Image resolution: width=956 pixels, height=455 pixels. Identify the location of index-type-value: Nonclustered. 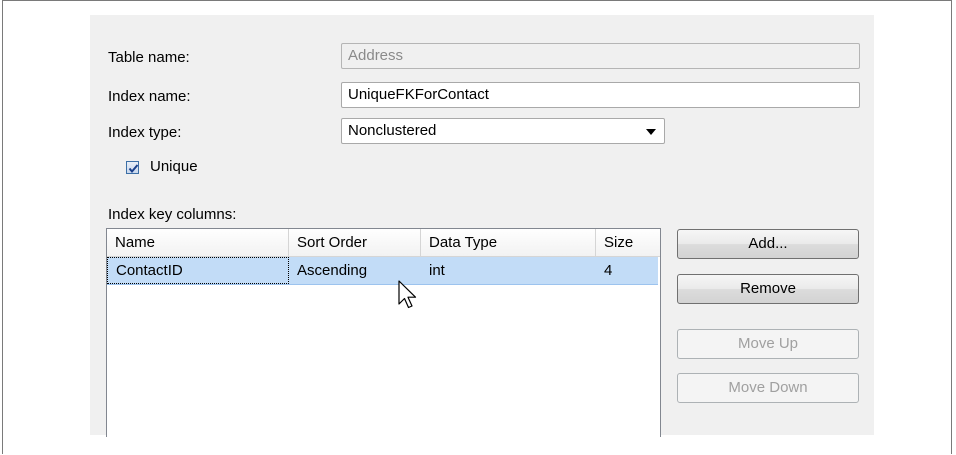
(392, 130).